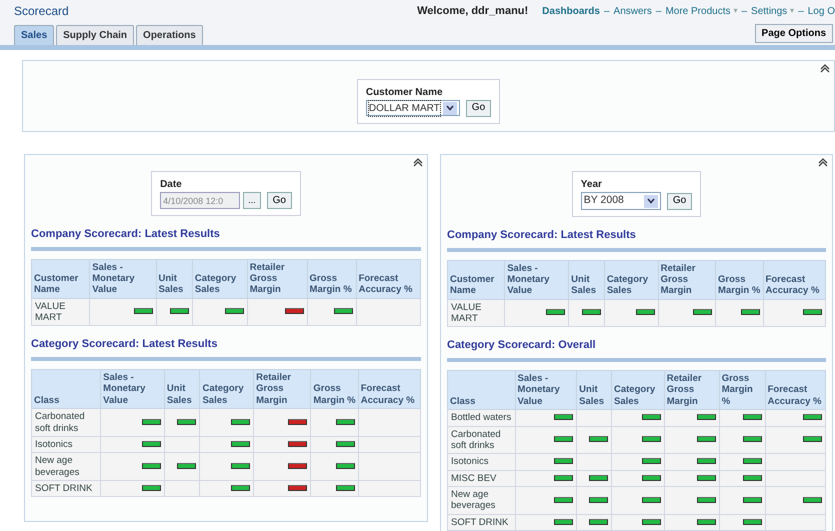  Describe the element at coordinates (482, 418) in the screenshot. I see `table-cell: Bottled waters` at that location.